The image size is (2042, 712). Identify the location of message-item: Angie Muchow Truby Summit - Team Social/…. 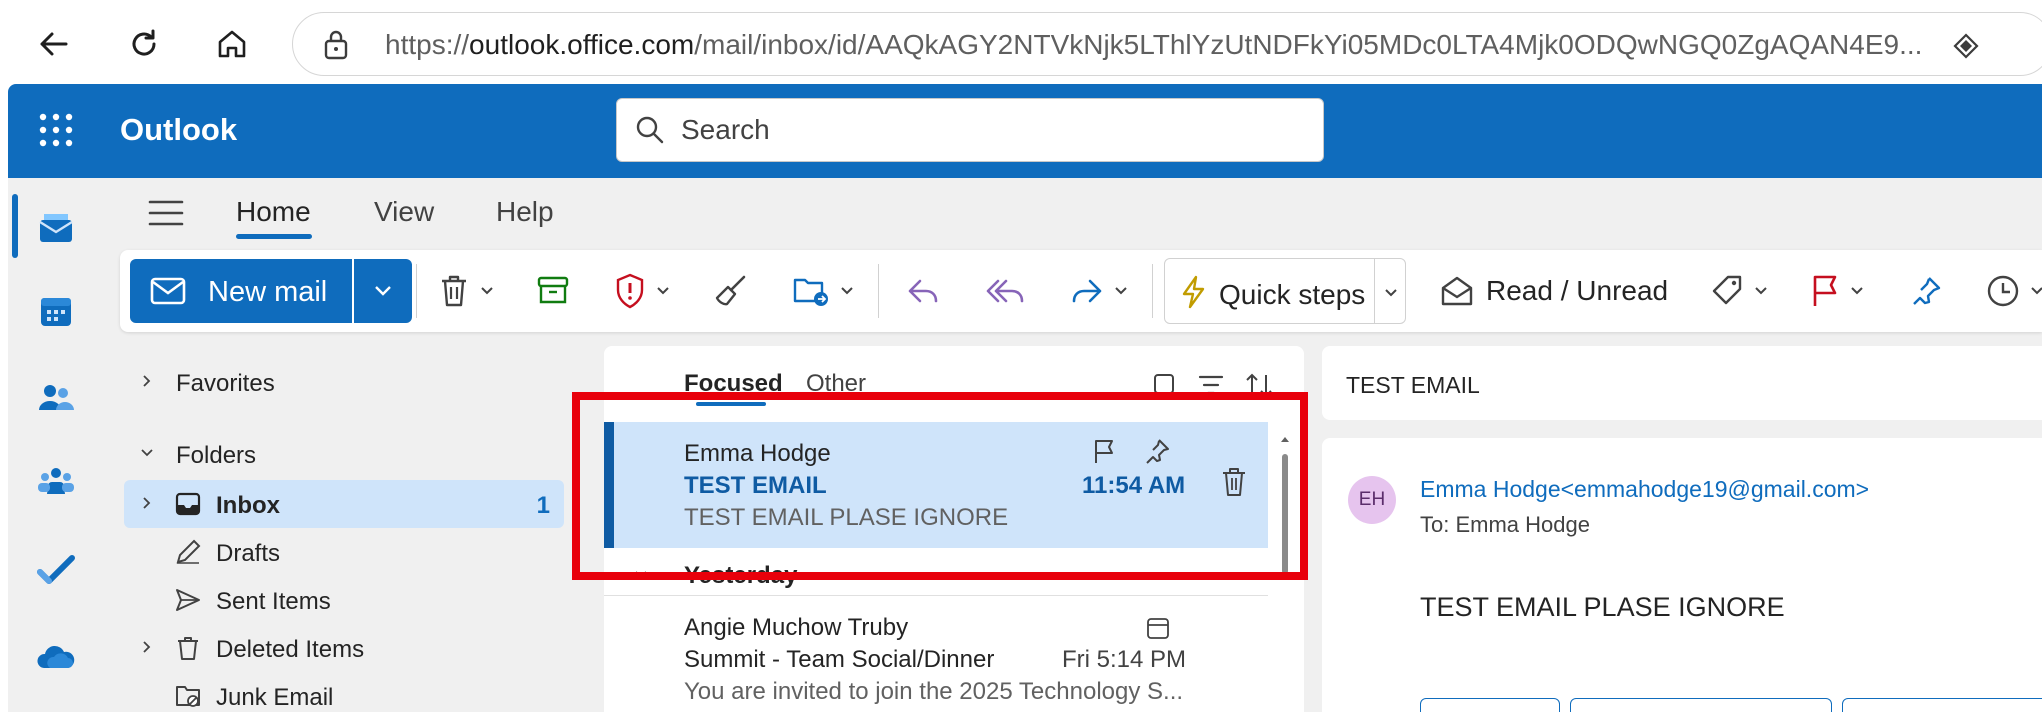
(936, 658).